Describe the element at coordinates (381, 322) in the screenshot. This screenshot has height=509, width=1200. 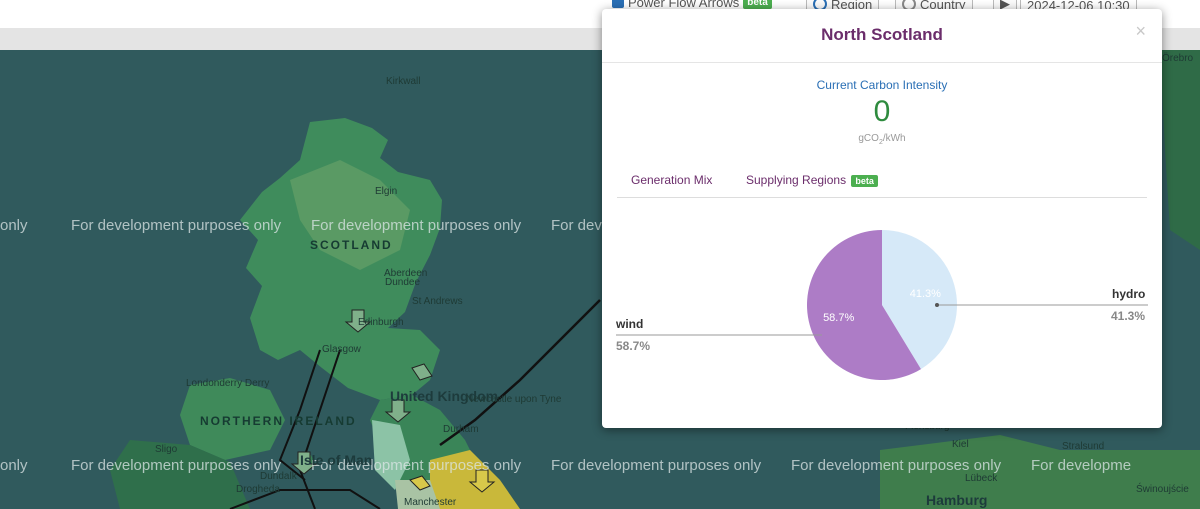
I see `map-label-edinburgh: Edinburgh` at that location.